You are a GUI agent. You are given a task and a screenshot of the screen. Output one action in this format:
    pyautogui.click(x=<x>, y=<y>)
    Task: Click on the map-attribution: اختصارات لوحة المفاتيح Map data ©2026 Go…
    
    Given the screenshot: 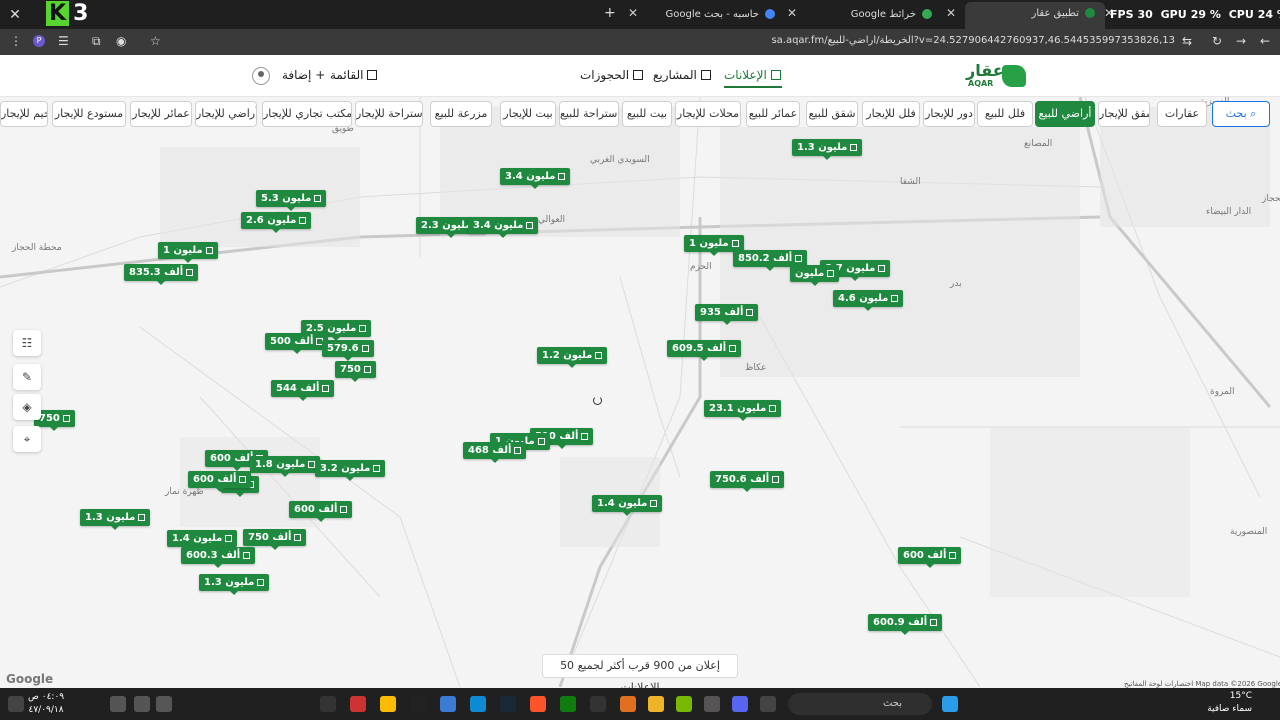 What is the action you would take?
    pyautogui.click(x=1202, y=684)
    